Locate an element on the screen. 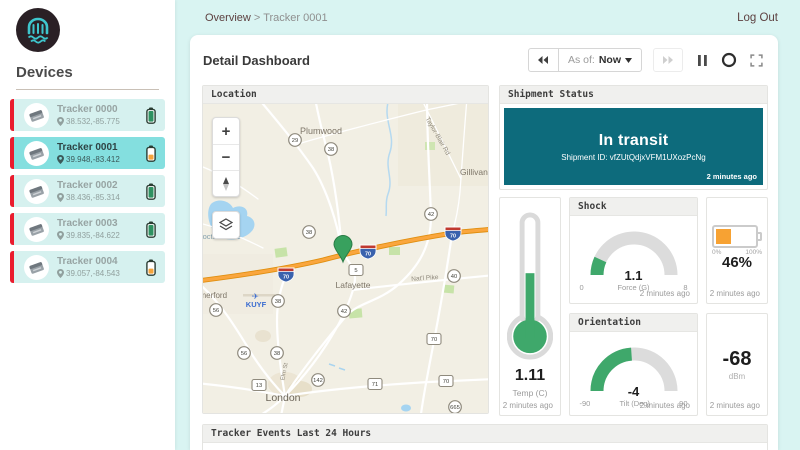 This screenshot has height=450, width=800. svg-text: 665 is located at coordinates (455, 408).